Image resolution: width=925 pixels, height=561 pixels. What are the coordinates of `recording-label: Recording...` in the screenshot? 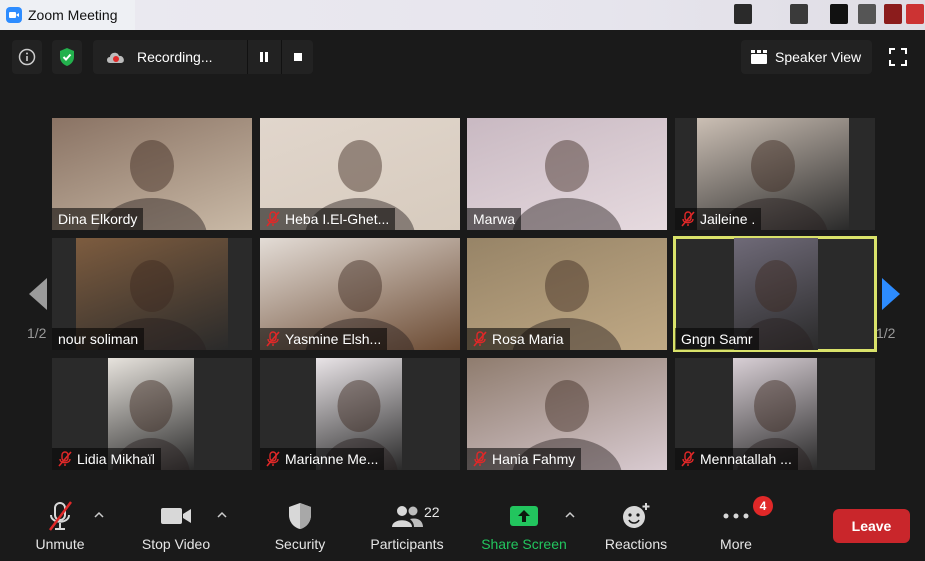 It's located at (175, 57).